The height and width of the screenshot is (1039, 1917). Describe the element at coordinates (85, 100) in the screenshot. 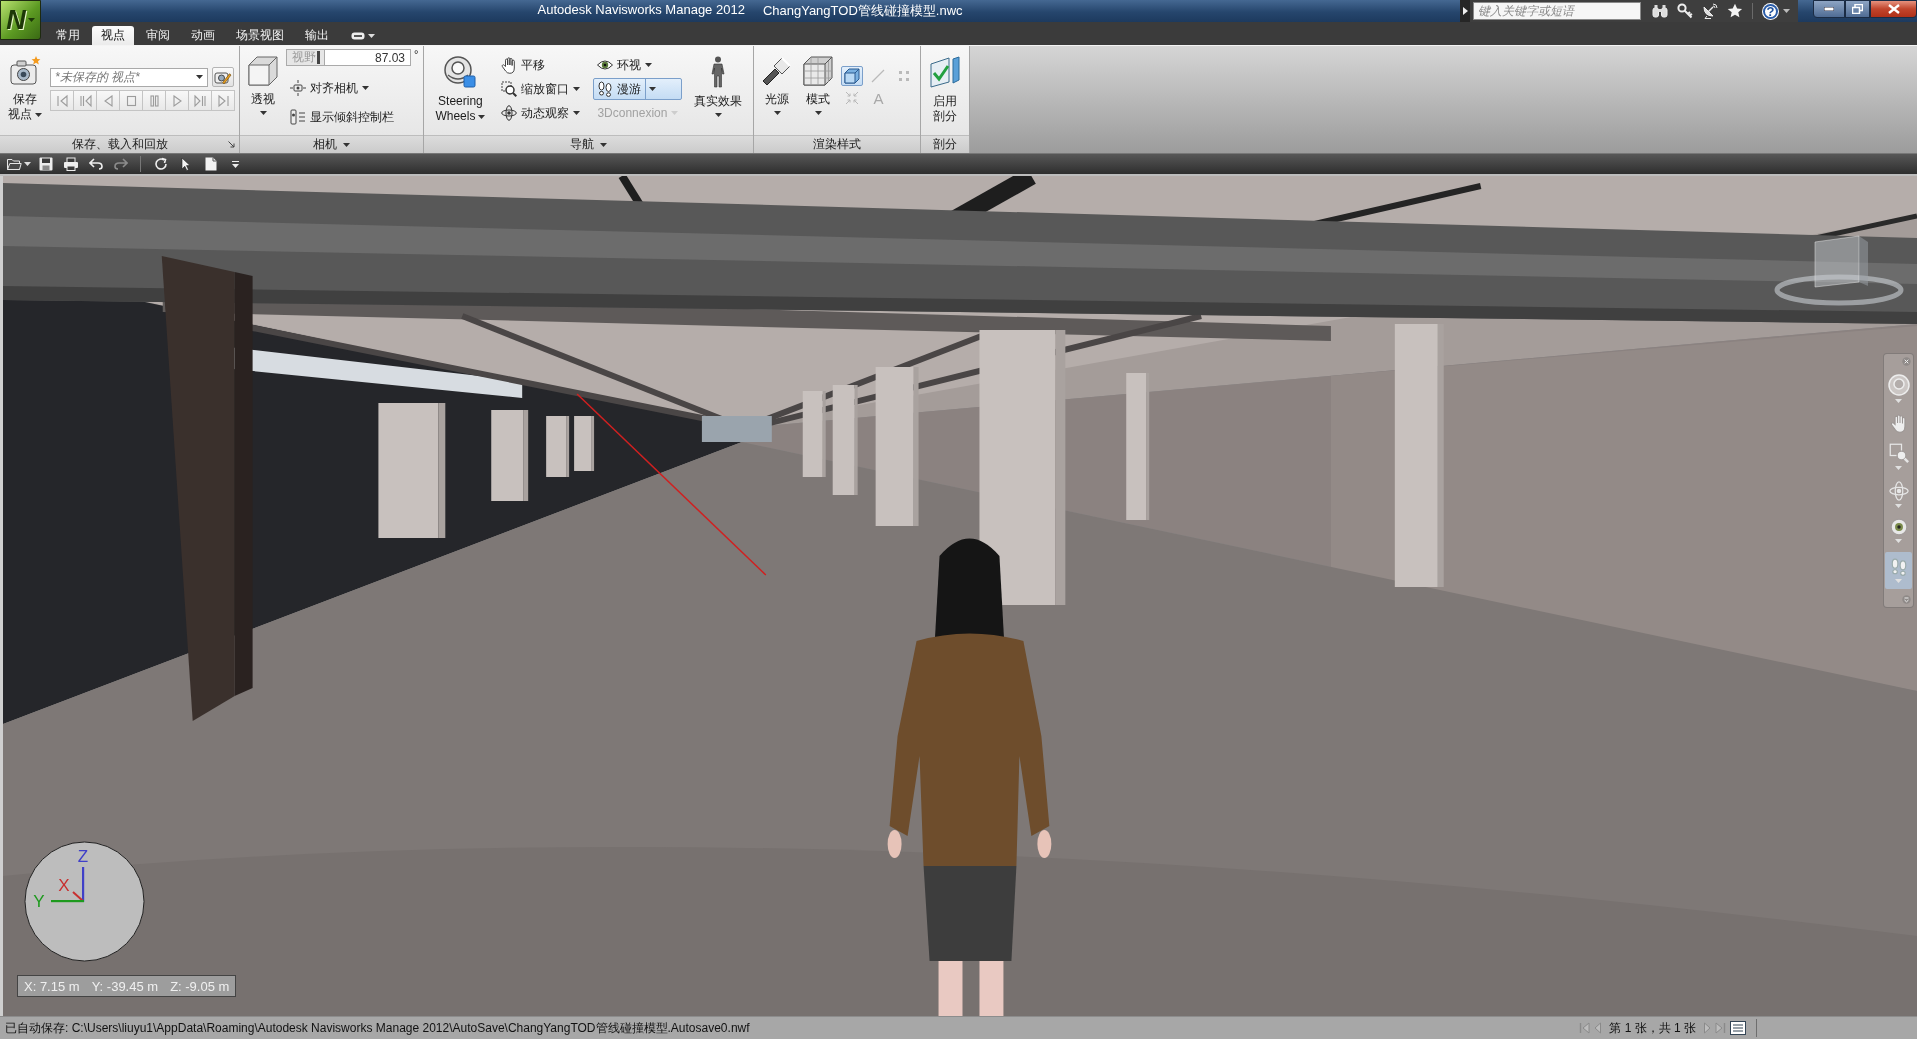

I see `step-back-icon` at that location.